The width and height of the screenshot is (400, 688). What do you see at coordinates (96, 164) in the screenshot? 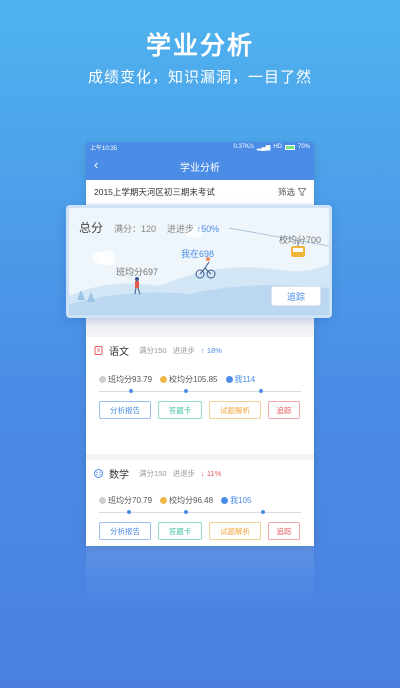
I see `back-arrow-icon: ‹` at bounding box center [96, 164].